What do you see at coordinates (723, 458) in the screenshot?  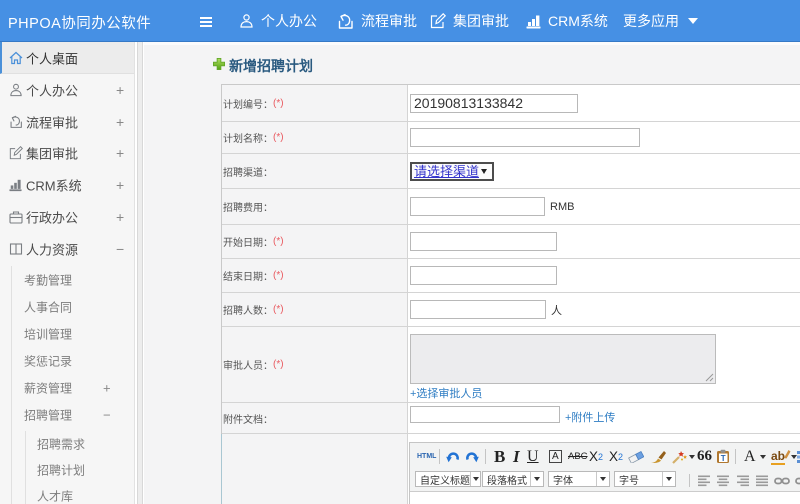 I see `svg-text: T` at bounding box center [723, 458].